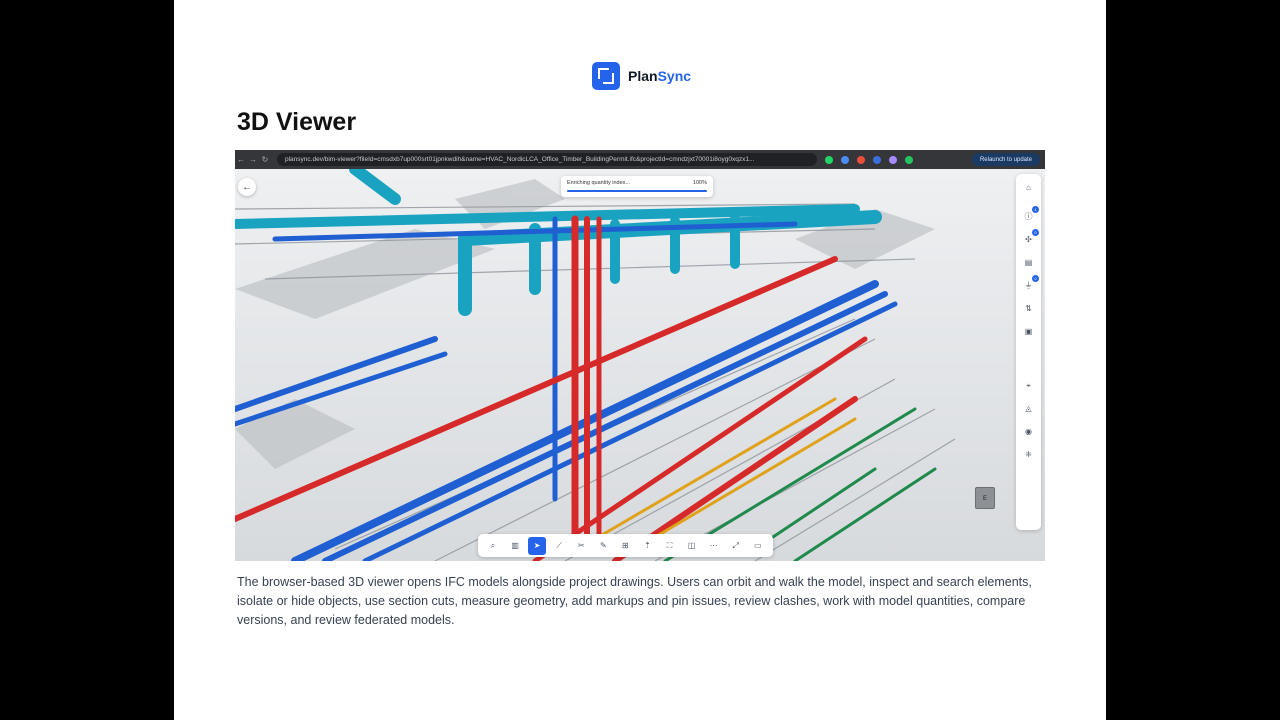 This screenshot has height=720, width=1280. I want to click on right-toolbar: ⌂ ⓘ 1 ✣ 0 ▤ ⏚ 0 ⇅ ▣ ⌖ ◬ ◉ ⁜, so click(1028, 352).